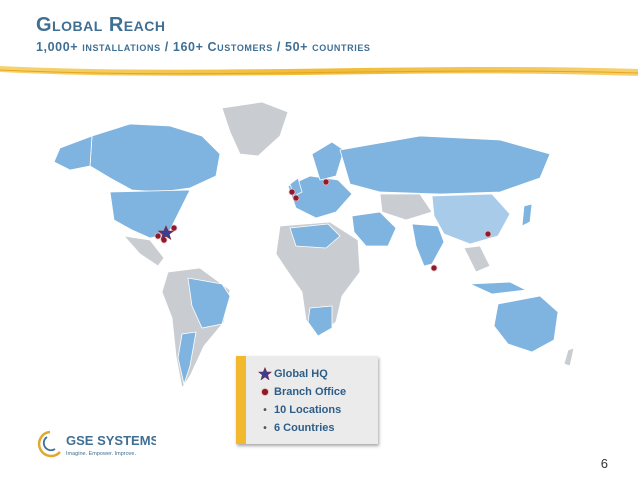  I want to click on legend-accent-stripe, so click(241, 400).